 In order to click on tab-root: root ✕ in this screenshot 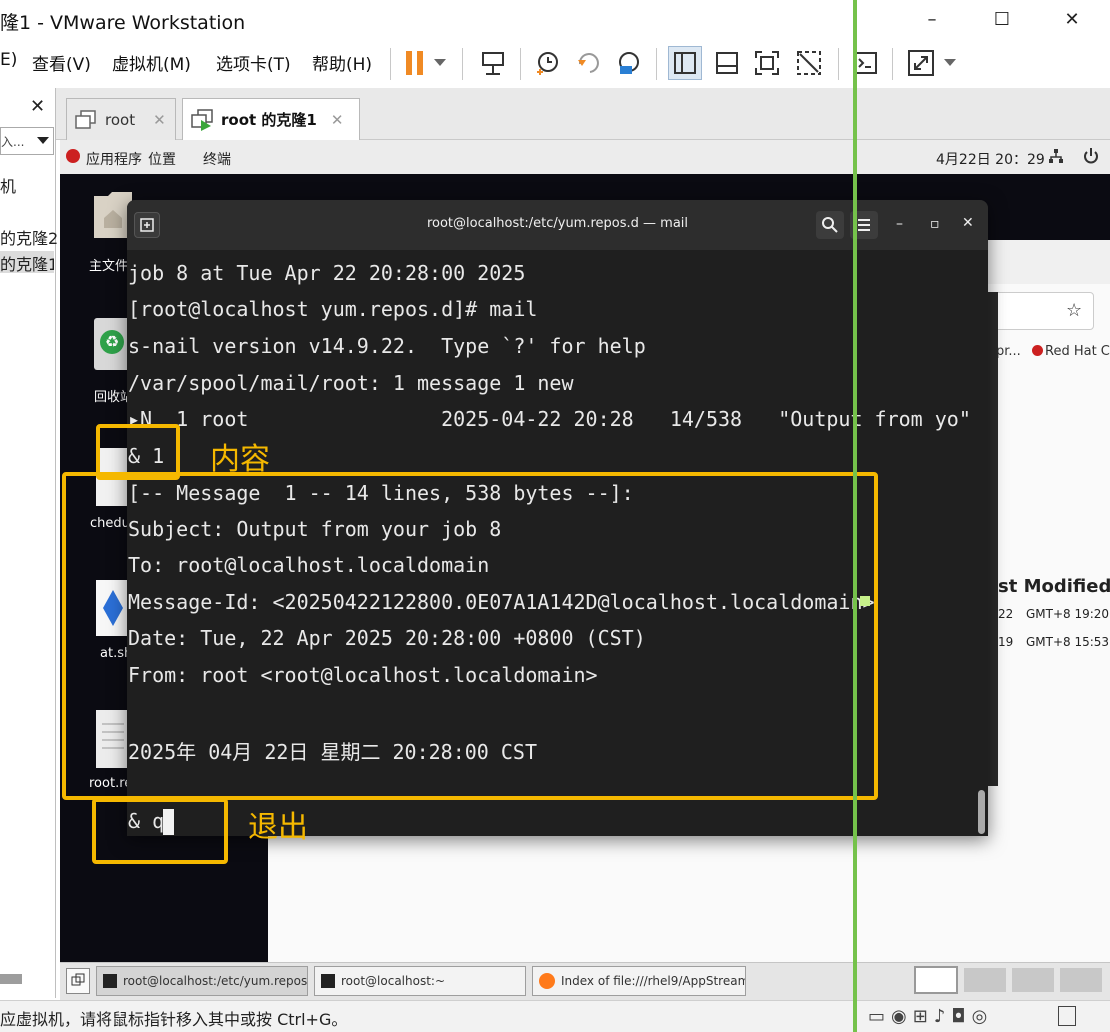, I will do `click(121, 119)`.